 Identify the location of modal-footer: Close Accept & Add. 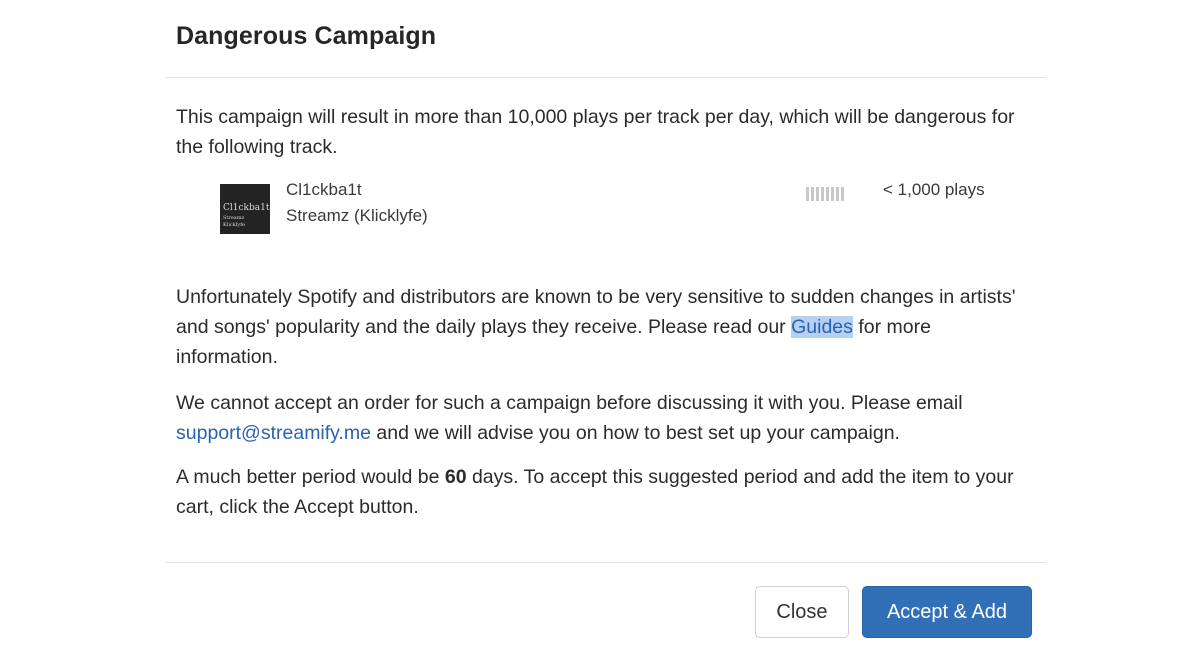
(606, 610).